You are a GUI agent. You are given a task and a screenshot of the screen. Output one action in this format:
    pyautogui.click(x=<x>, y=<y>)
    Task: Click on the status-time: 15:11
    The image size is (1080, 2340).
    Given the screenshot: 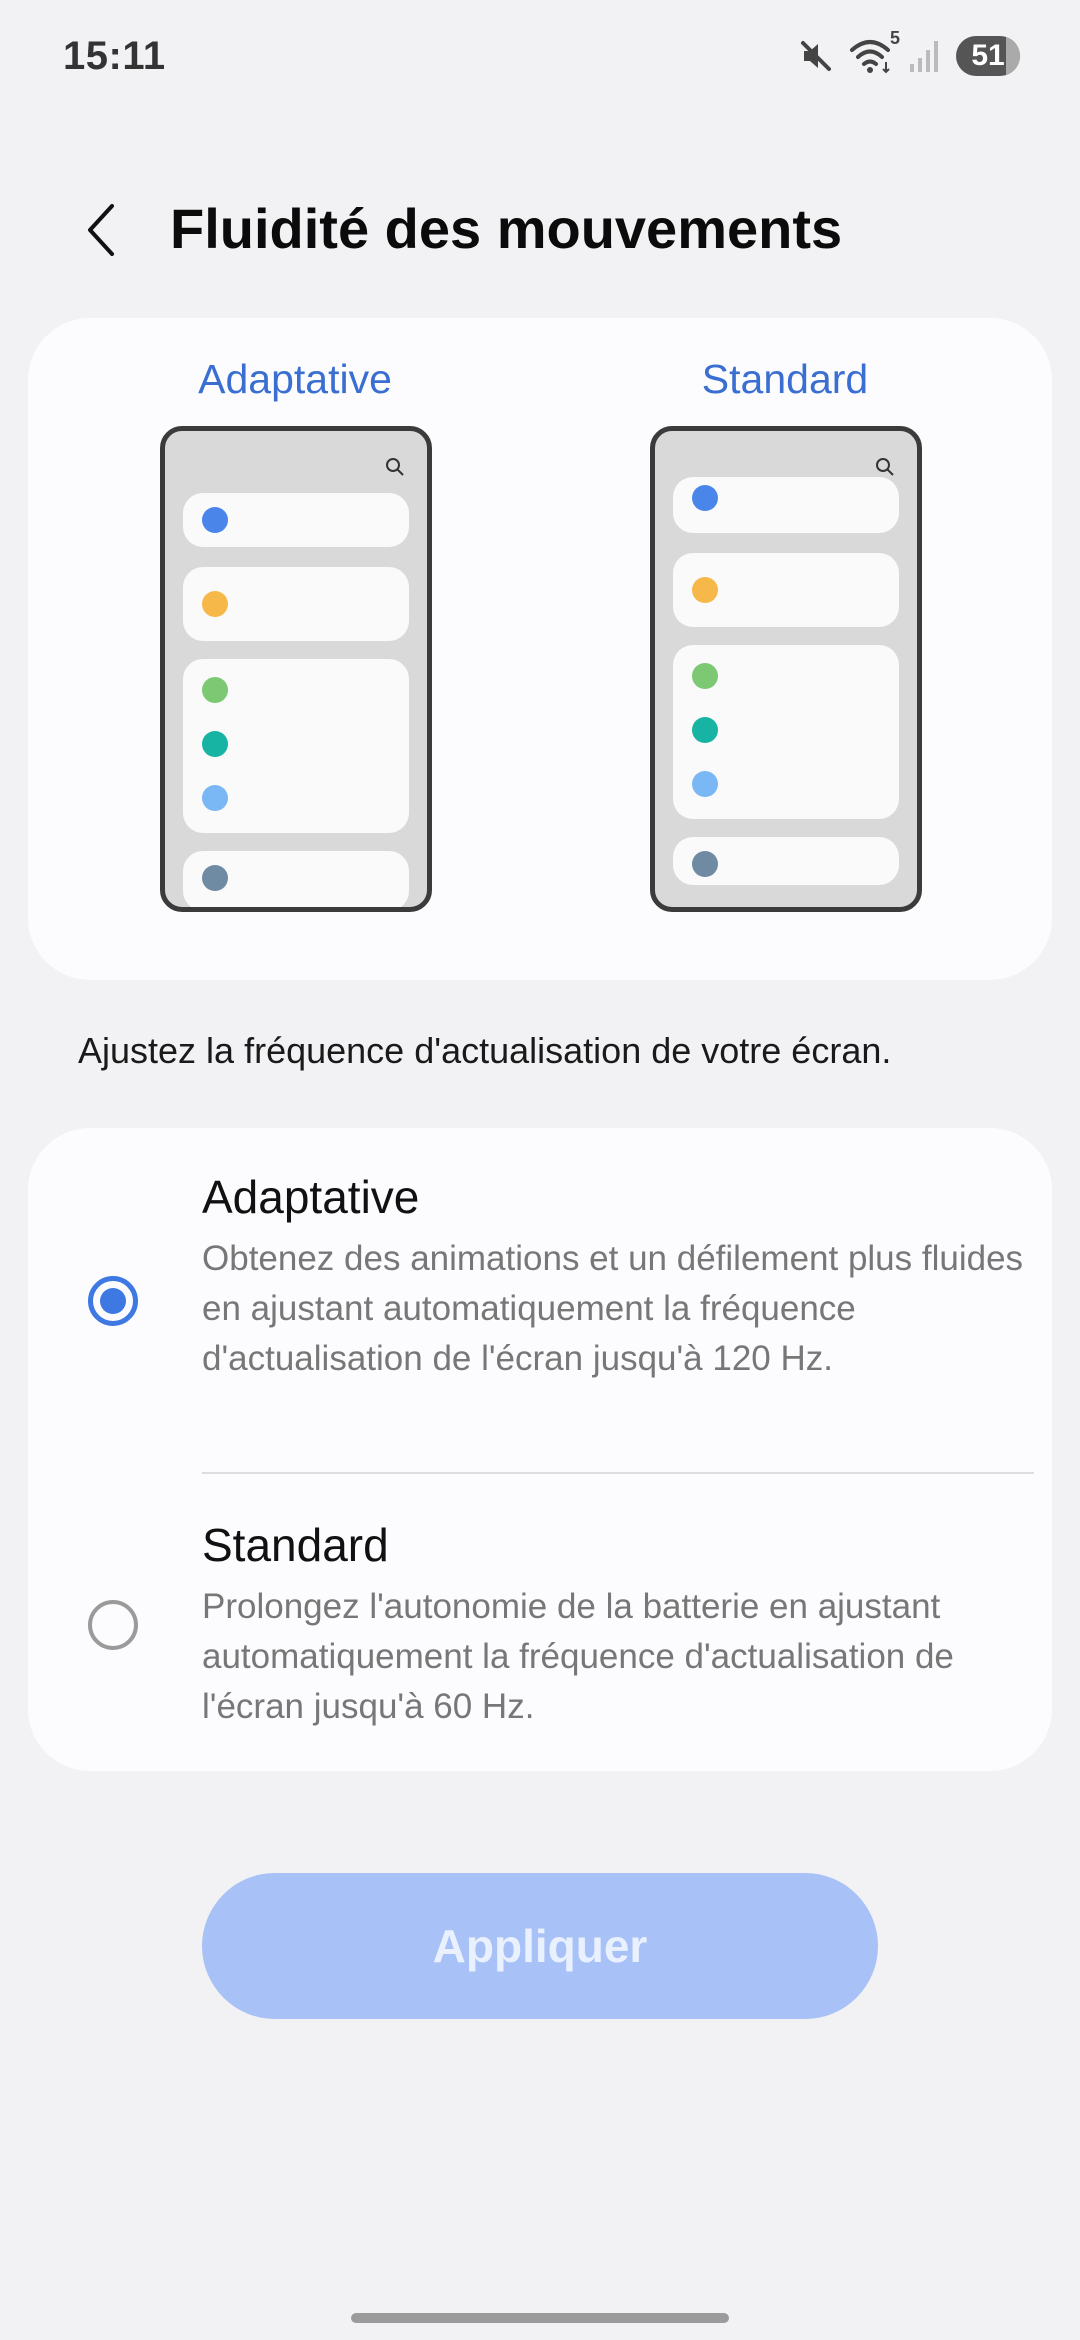 What is the action you would take?
    pyautogui.click(x=114, y=56)
    